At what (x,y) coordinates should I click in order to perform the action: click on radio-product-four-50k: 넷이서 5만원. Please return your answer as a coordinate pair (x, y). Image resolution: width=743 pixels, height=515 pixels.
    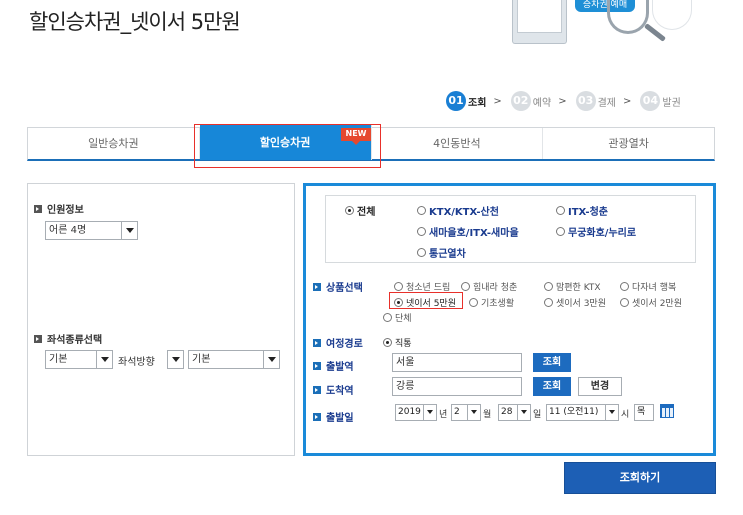
    Looking at the image, I should click on (425, 302).